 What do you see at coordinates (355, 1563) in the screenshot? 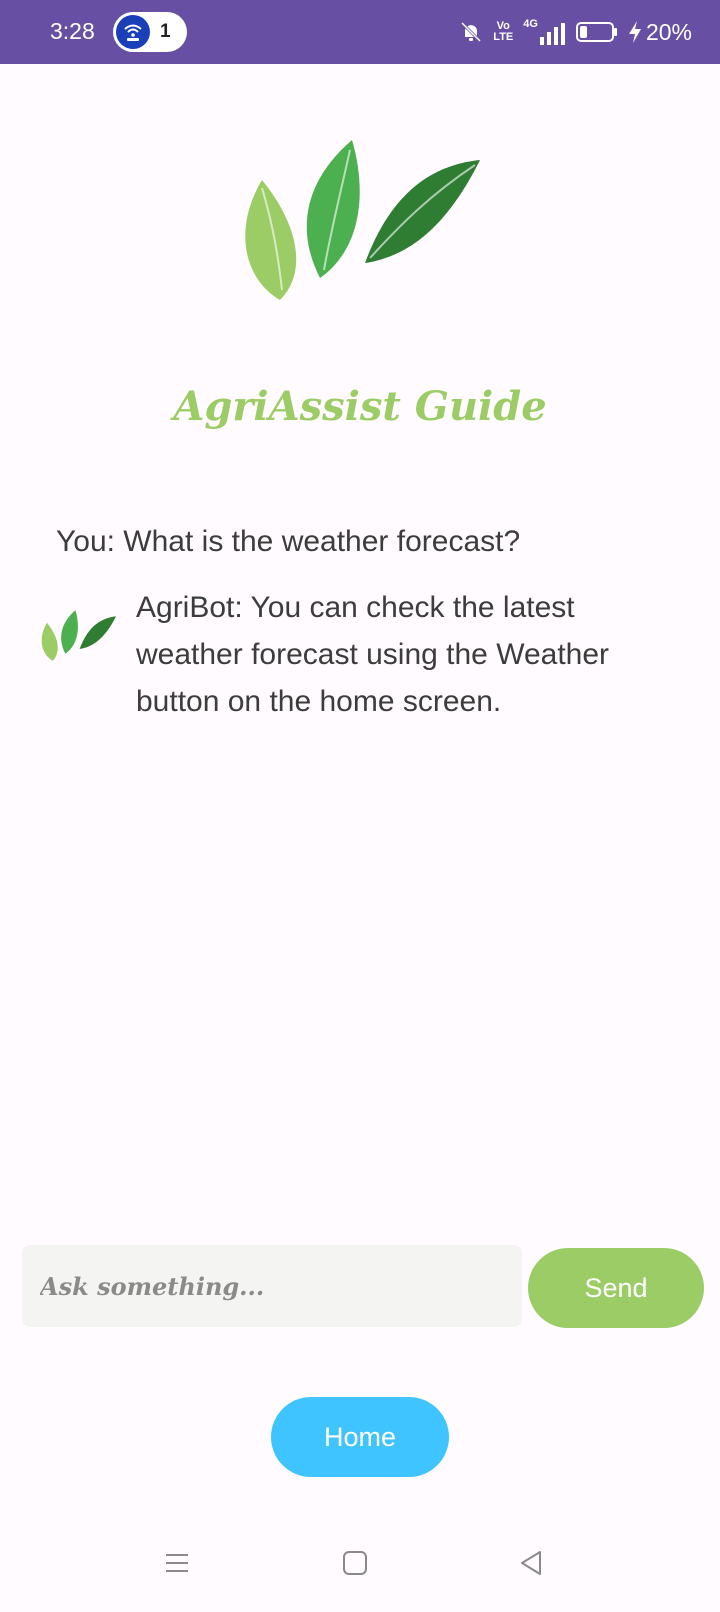
I see `home-square-icon` at bounding box center [355, 1563].